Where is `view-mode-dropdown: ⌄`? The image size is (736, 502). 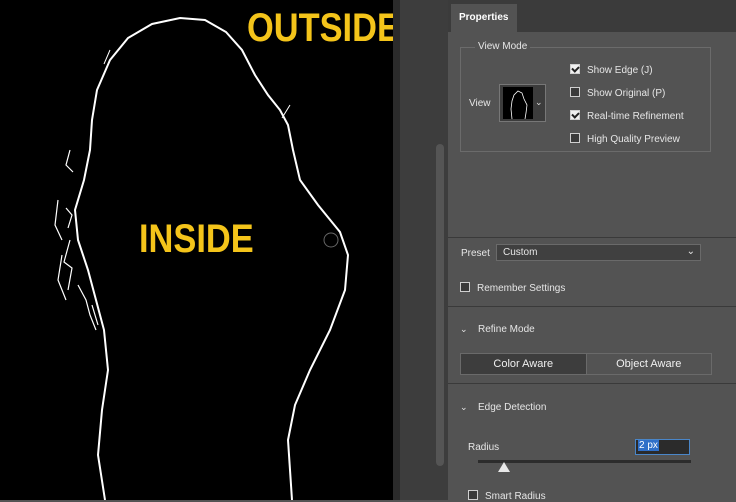 view-mode-dropdown: ⌄ is located at coordinates (522, 103).